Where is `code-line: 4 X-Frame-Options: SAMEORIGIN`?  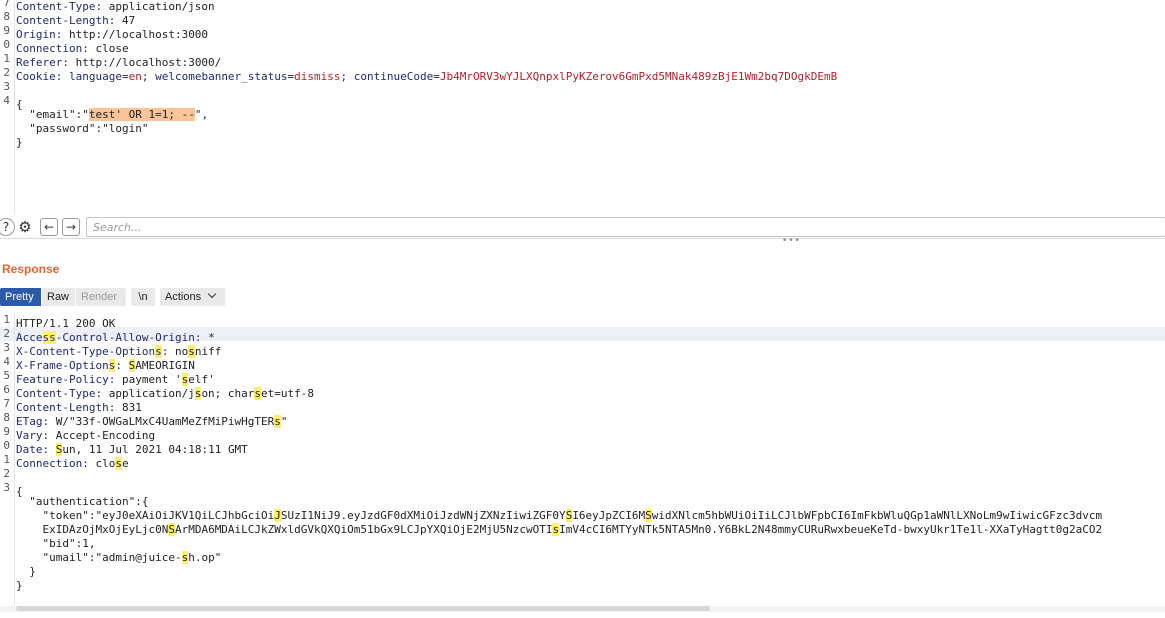
code-line: 4 X-Frame-Options: SAMEORIGIN is located at coordinates (582, 363).